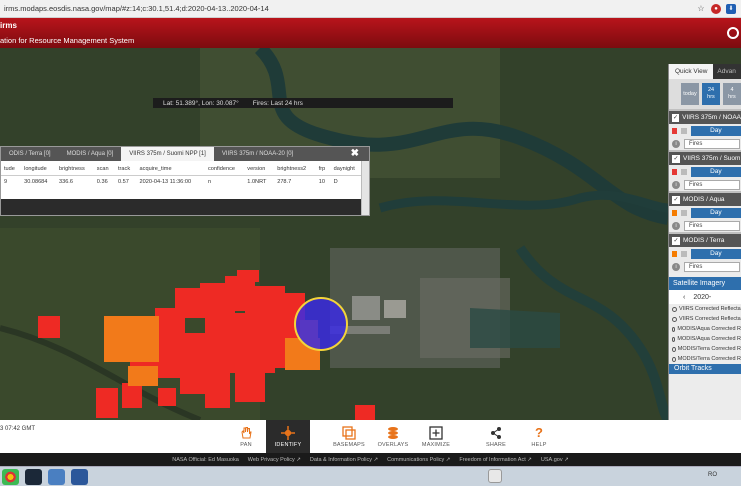  I want to click on language-indicator: RO, so click(712, 475).